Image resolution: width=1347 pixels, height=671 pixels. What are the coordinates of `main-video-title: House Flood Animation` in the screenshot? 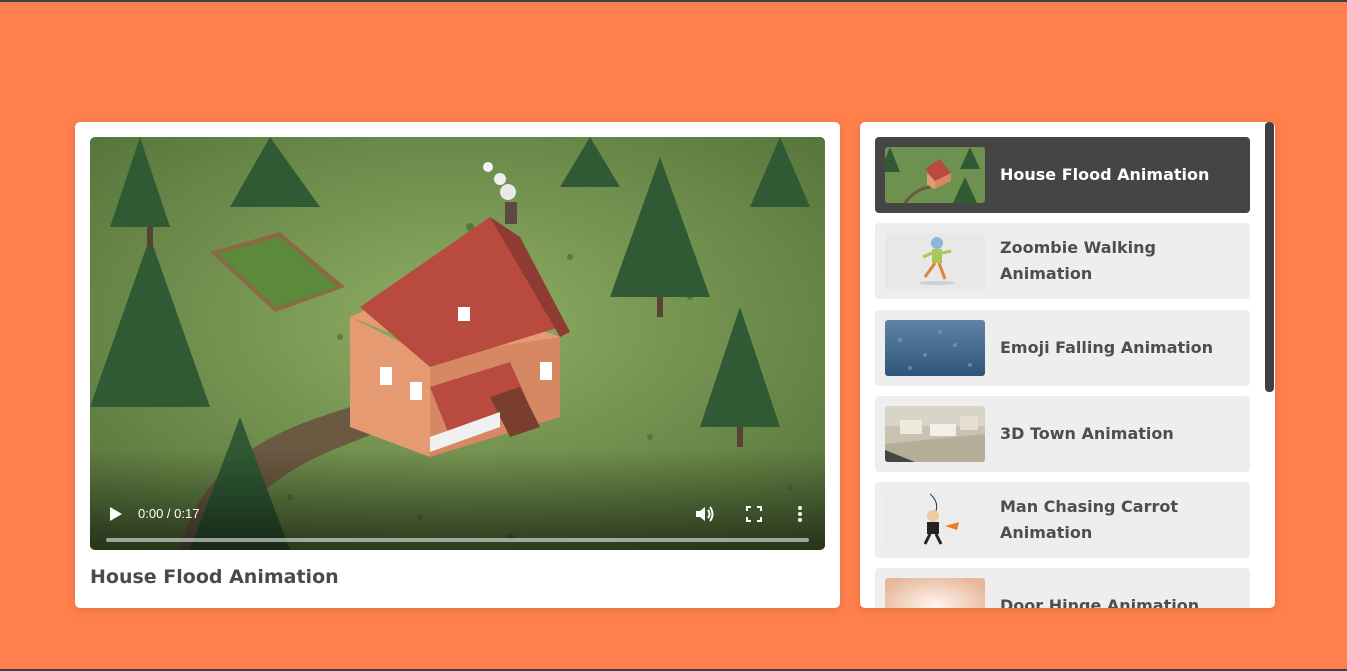 It's located at (214, 577).